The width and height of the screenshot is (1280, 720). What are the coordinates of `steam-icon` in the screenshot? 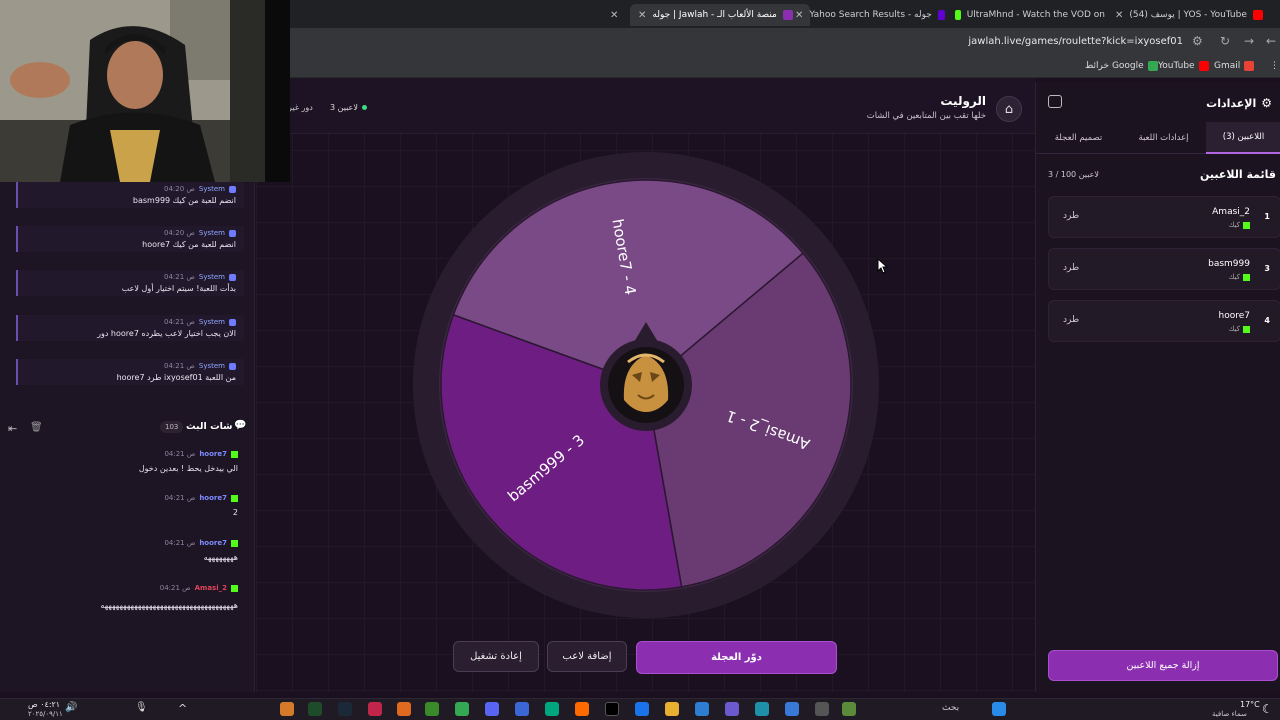 It's located at (345, 709).